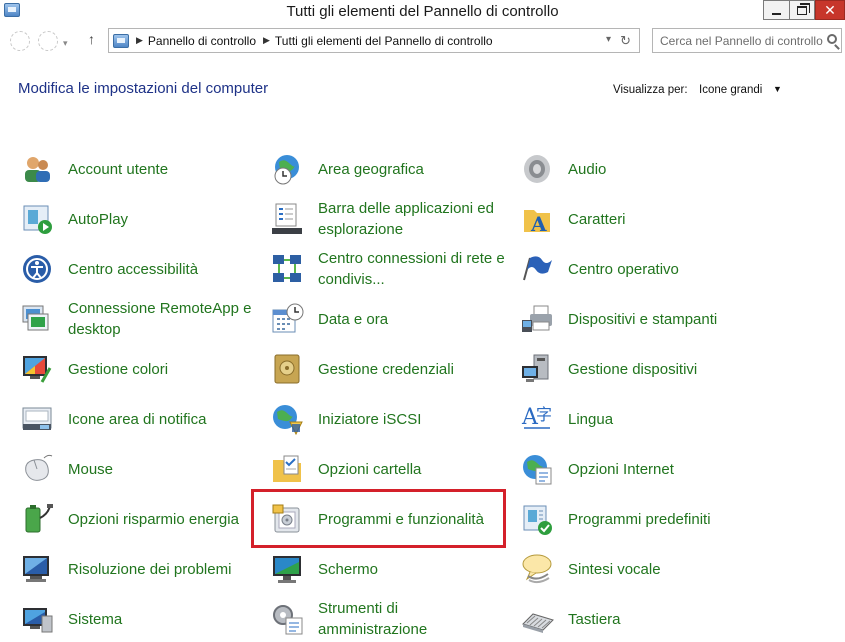 This screenshot has height=642, width=845. Describe the element at coordinates (663, 519) in the screenshot. I see `control-panel-item-label: Programmi predefiniti` at that location.